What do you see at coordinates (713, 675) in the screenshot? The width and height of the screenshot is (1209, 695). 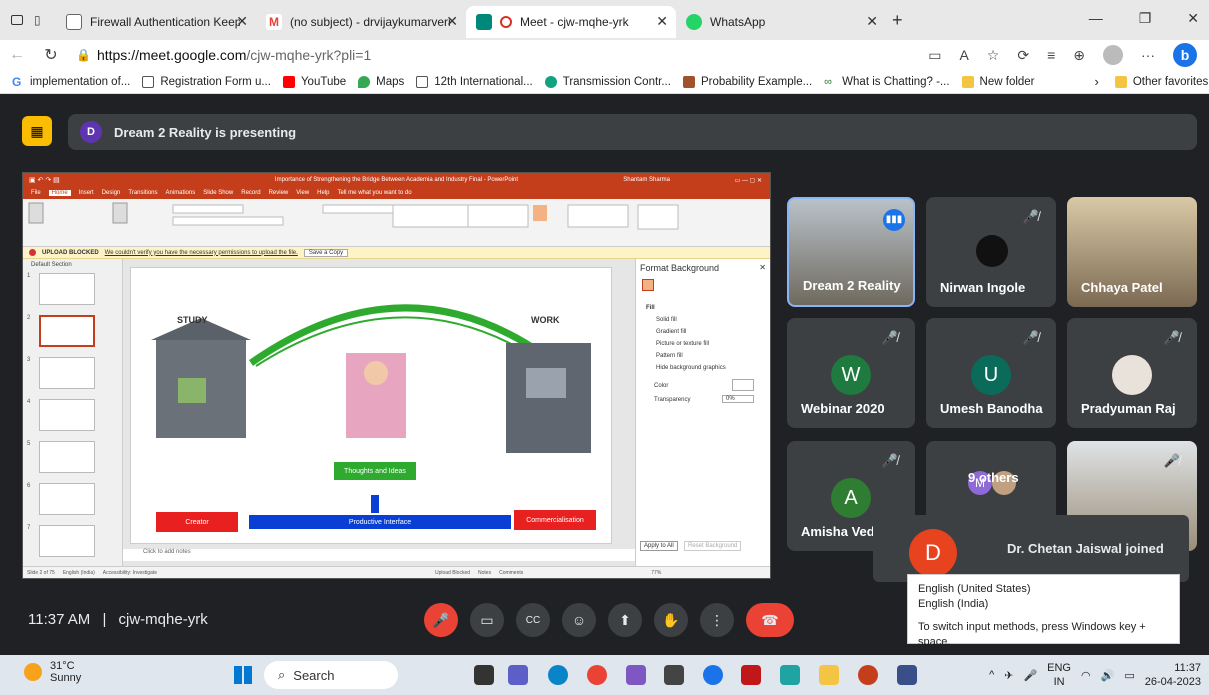 I see `help-icon` at bounding box center [713, 675].